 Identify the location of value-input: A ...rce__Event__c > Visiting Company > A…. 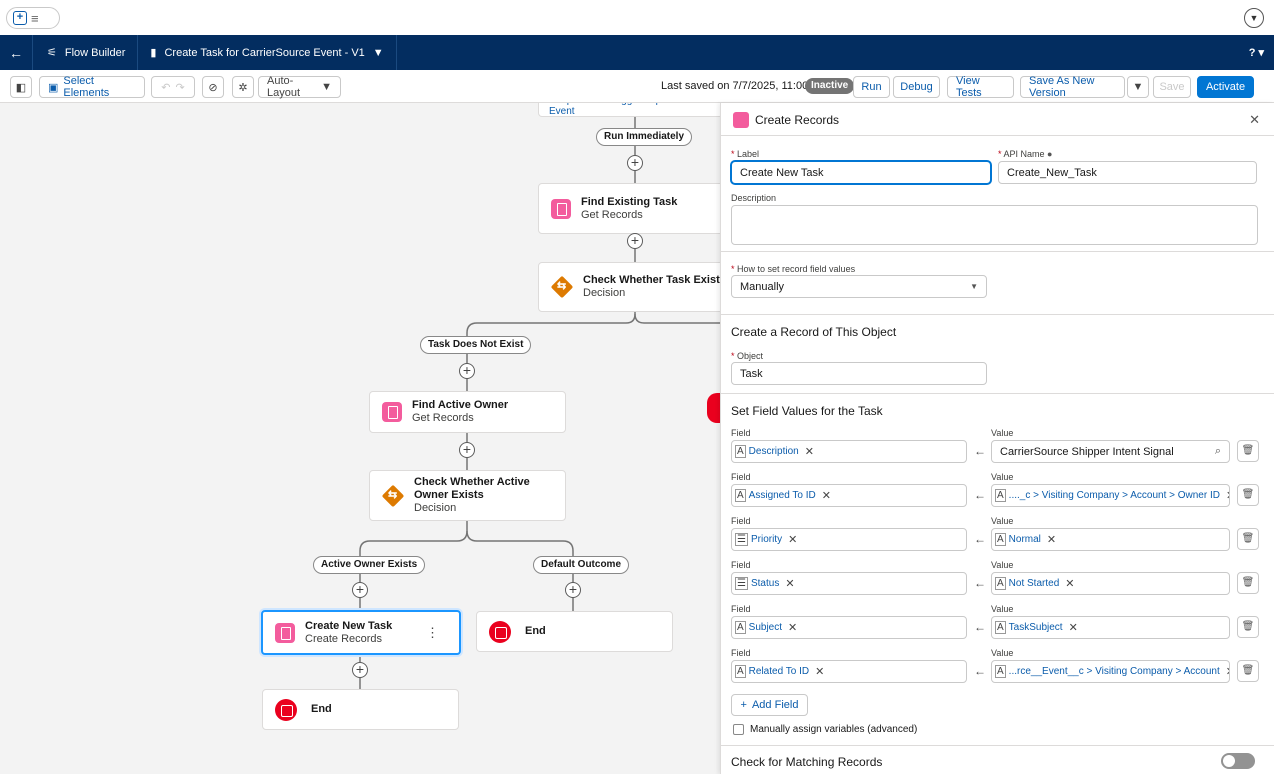
(1110, 671).